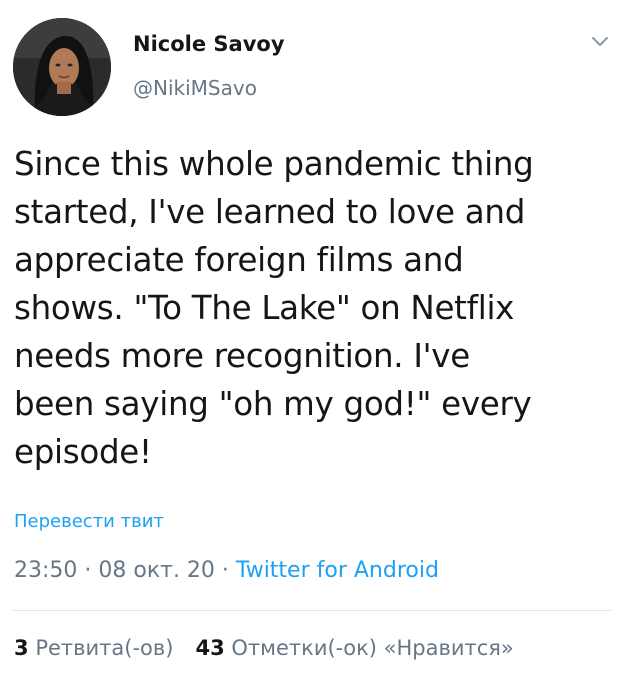 The width and height of the screenshot is (617, 681). What do you see at coordinates (21, 648) in the screenshot?
I see `retweets-count: 3` at bounding box center [21, 648].